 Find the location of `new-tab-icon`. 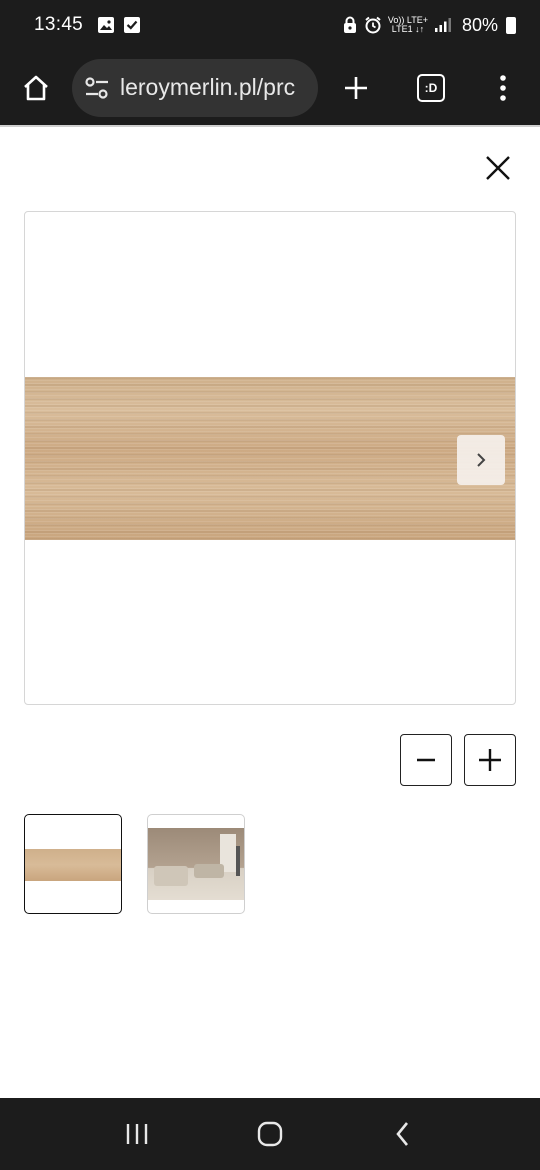

new-tab-icon is located at coordinates (356, 88).